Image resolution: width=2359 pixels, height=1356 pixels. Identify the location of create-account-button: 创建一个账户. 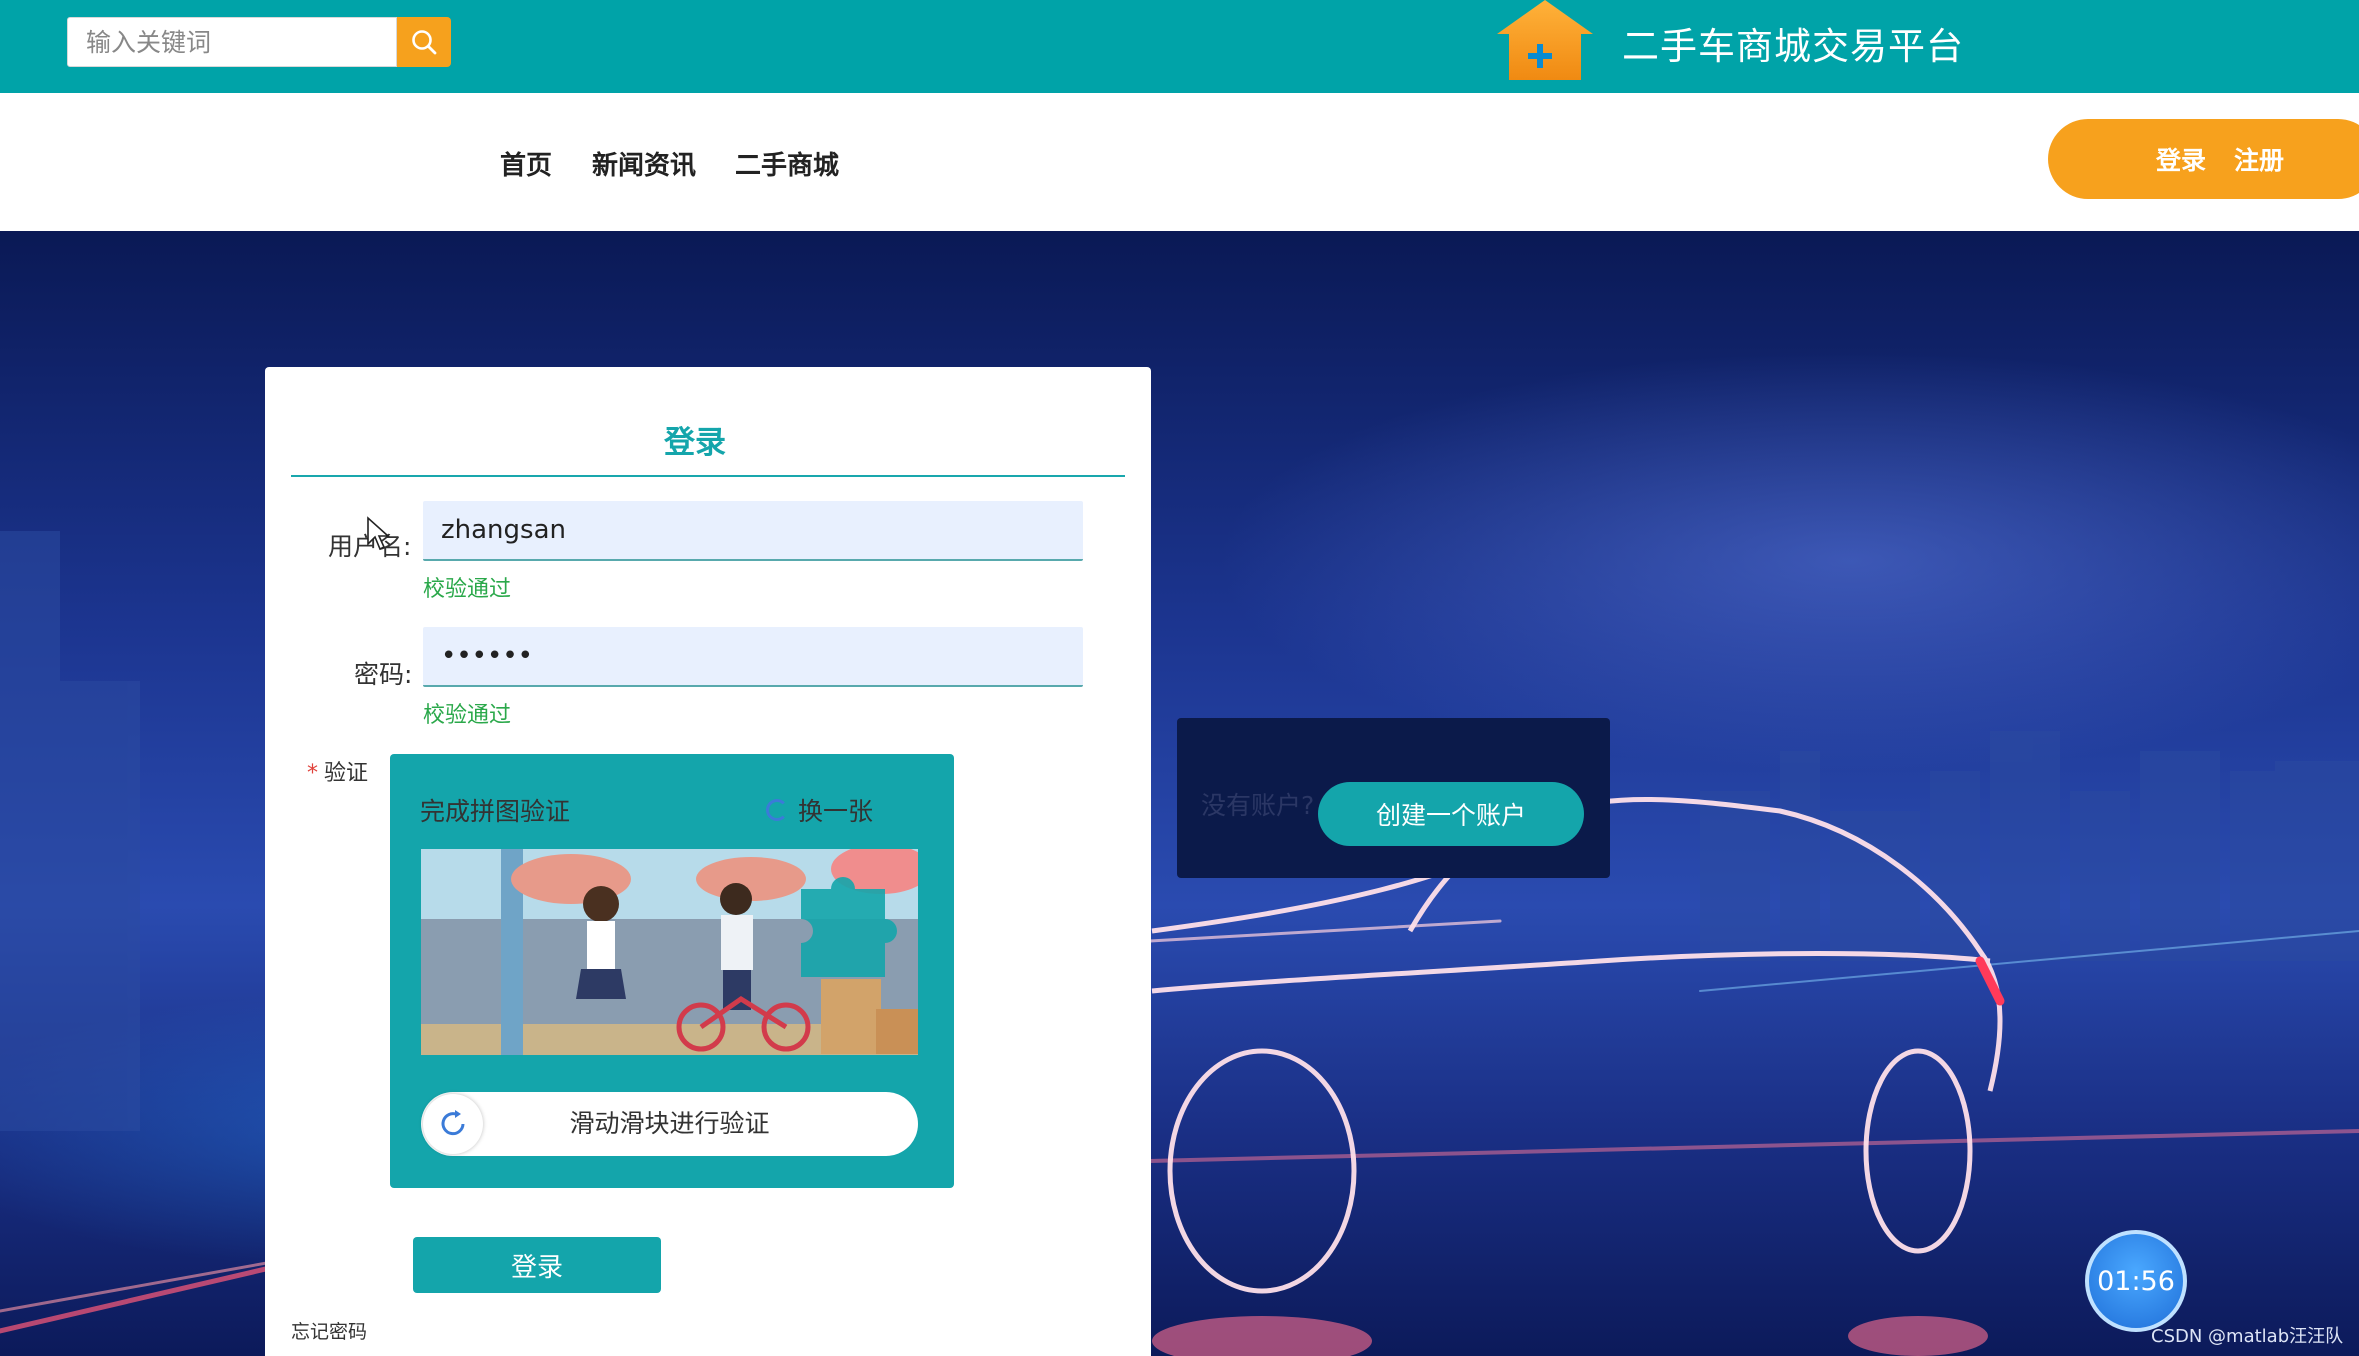
(1451, 814).